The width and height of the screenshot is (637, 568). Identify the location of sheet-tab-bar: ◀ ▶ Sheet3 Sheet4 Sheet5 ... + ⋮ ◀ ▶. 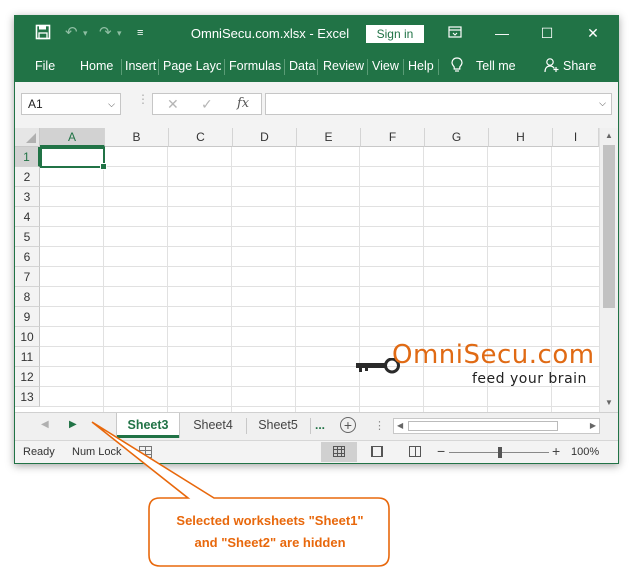
(316, 426).